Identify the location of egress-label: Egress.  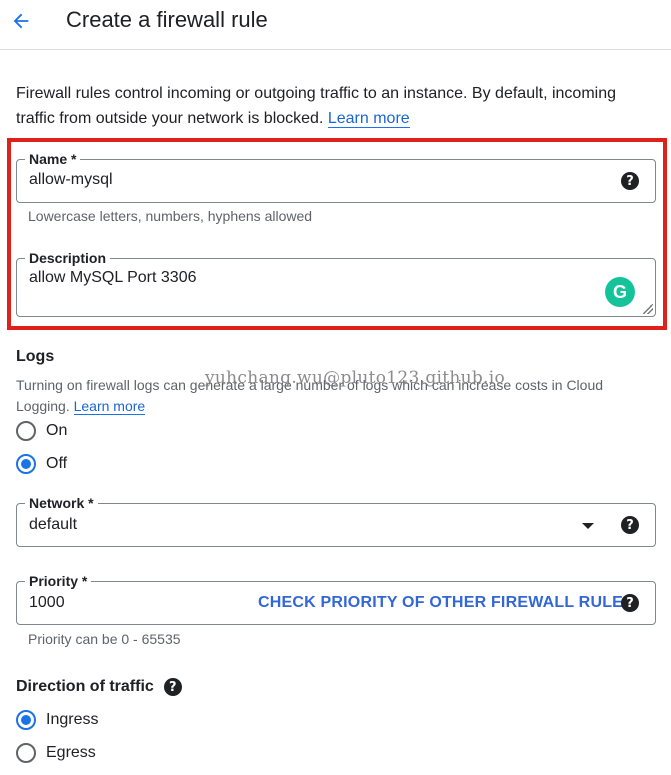
(71, 752).